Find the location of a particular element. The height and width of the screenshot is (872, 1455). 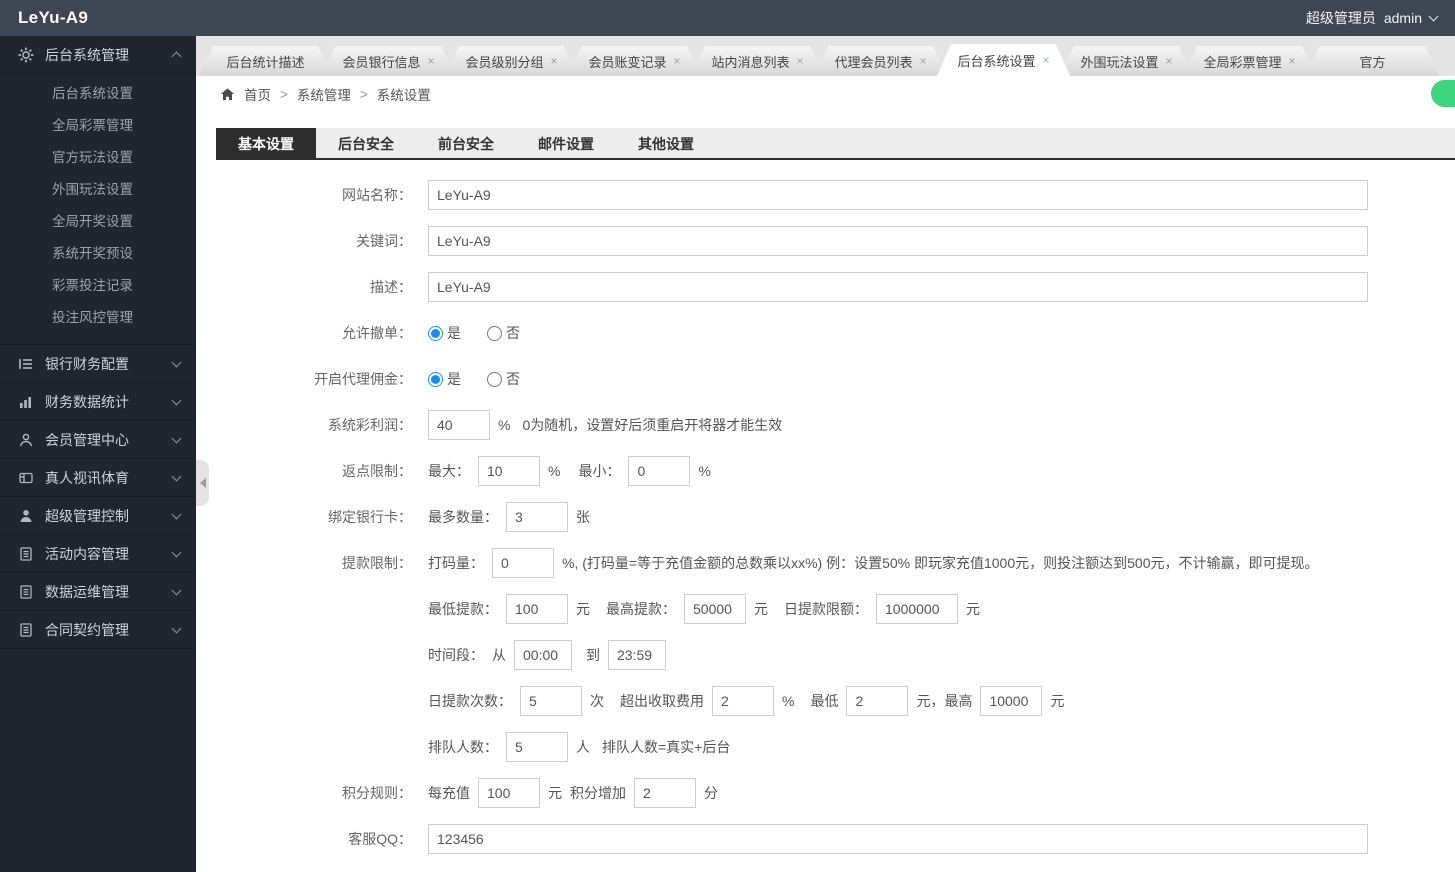

page-tab: 官方 is located at coordinates (1372, 61).